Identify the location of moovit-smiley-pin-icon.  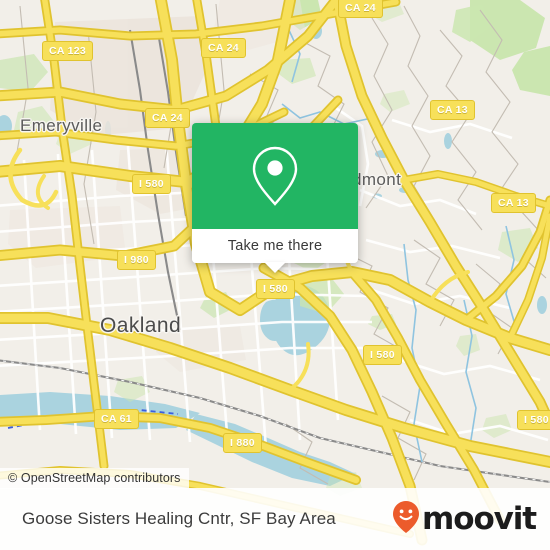
(406, 519).